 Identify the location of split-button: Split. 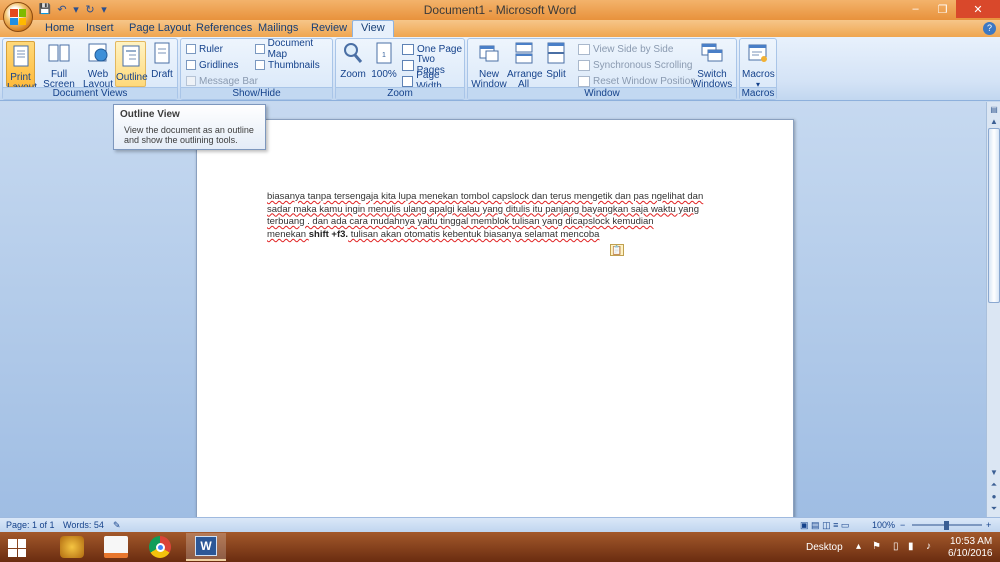
(556, 60).